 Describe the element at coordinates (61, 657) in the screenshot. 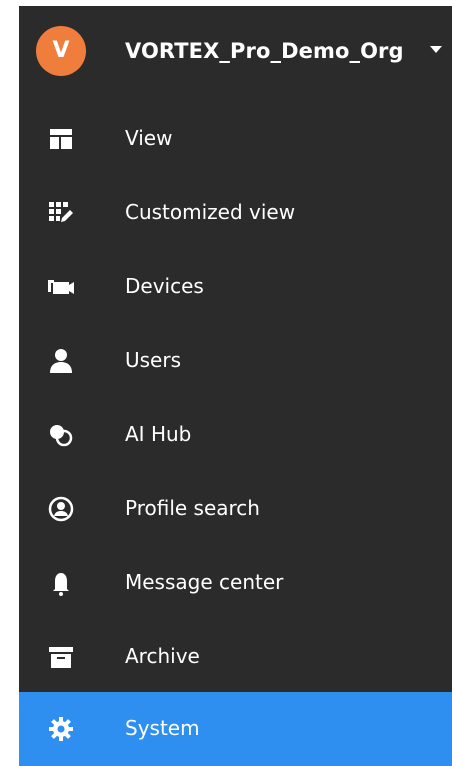

I see `archive-icon` at that location.